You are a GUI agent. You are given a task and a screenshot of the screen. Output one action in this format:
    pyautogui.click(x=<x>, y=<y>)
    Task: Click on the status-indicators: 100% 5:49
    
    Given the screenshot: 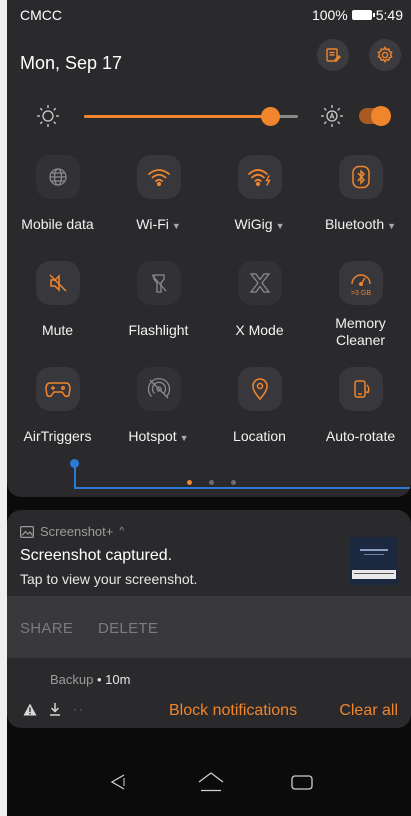 What is the action you would take?
    pyautogui.click(x=357, y=15)
    